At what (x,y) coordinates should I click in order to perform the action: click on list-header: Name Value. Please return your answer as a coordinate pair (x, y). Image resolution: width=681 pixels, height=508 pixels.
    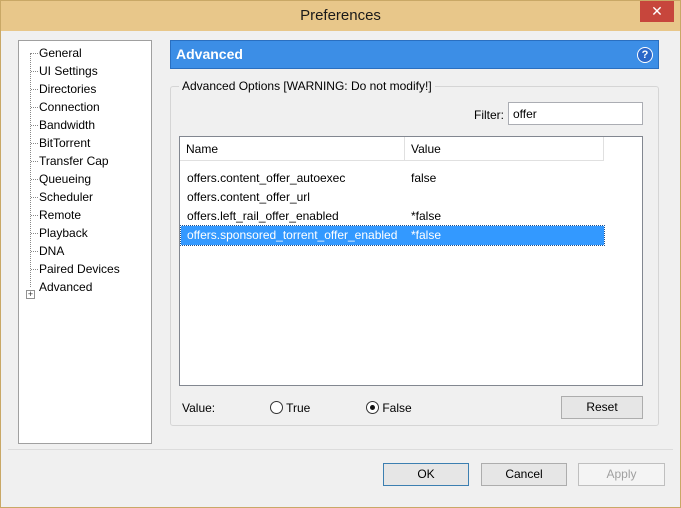
    Looking at the image, I should click on (392, 149).